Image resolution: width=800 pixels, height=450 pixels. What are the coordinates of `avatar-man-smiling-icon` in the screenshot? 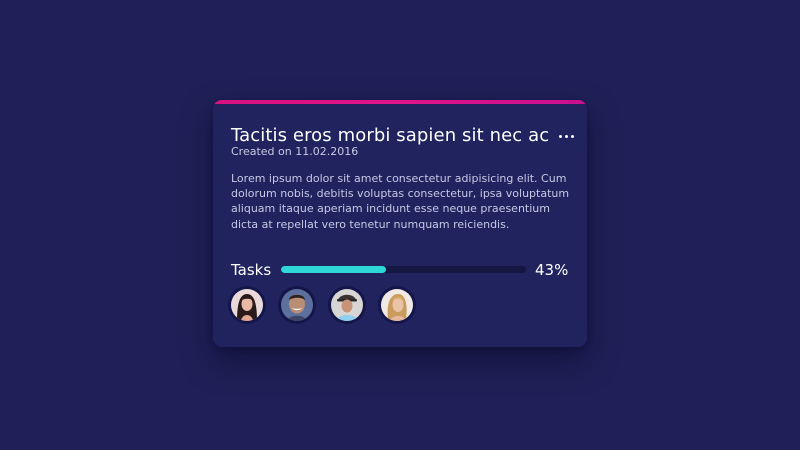 It's located at (297, 305).